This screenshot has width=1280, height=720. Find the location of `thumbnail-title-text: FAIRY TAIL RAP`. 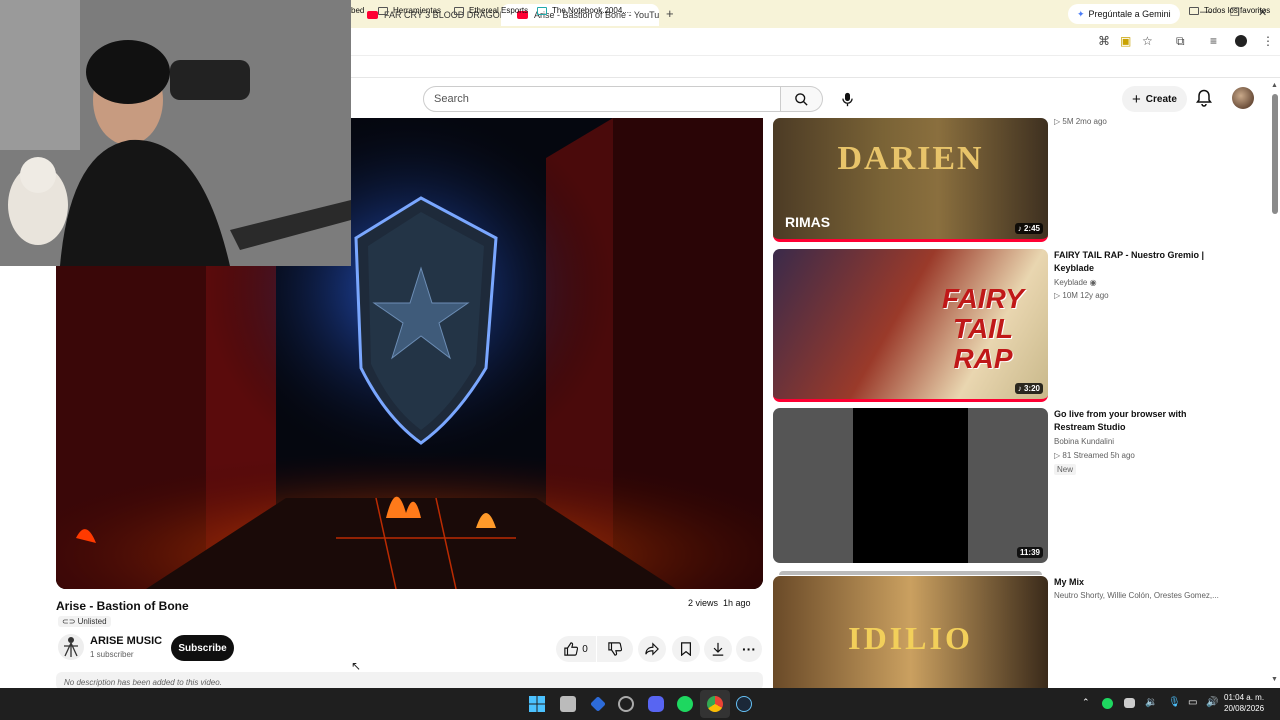

thumbnail-title-text: FAIRY TAIL RAP is located at coordinates (983, 328).